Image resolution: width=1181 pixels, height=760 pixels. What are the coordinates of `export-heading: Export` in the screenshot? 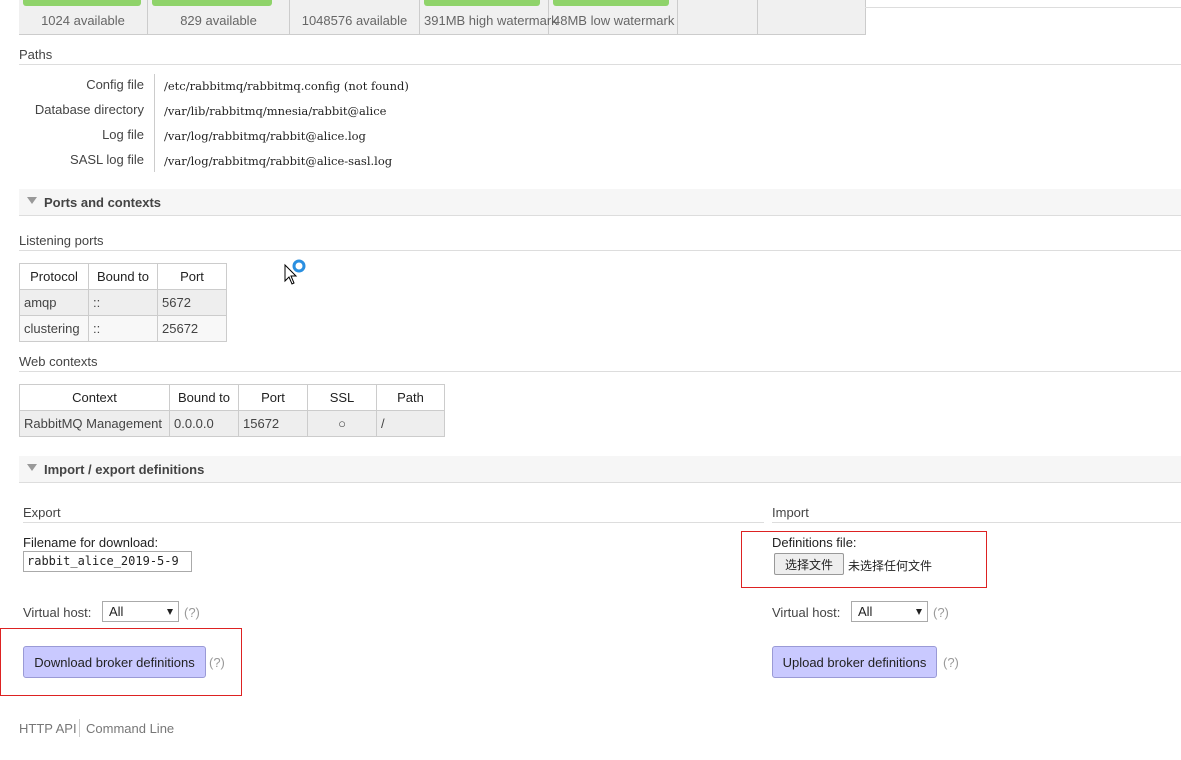 It's located at (42, 512).